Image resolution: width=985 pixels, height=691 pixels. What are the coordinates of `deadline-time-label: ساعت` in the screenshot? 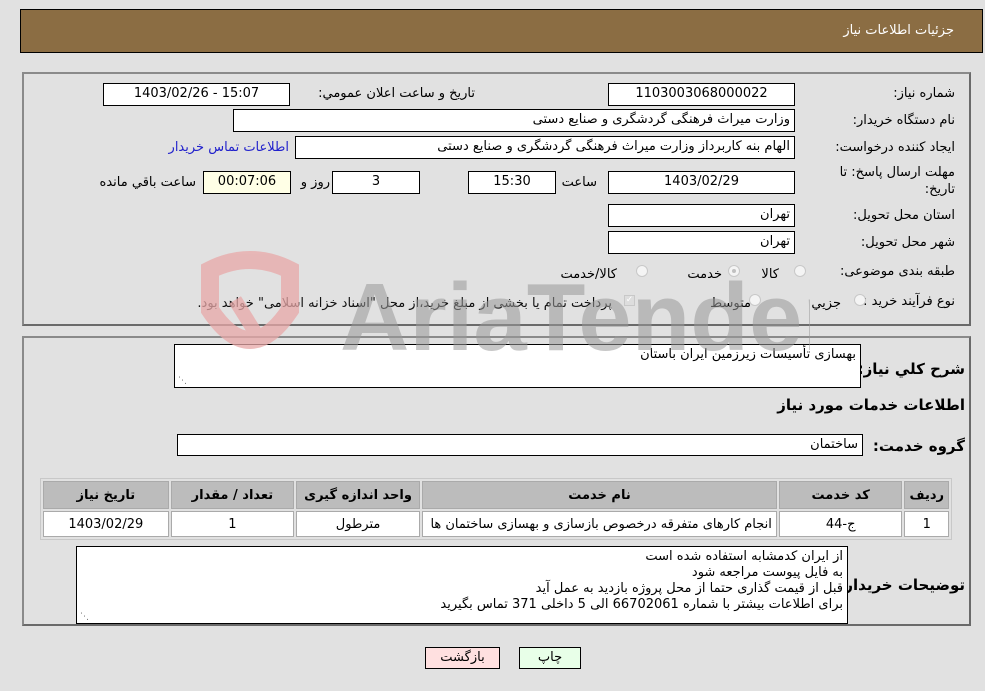 It's located at (579, 182).